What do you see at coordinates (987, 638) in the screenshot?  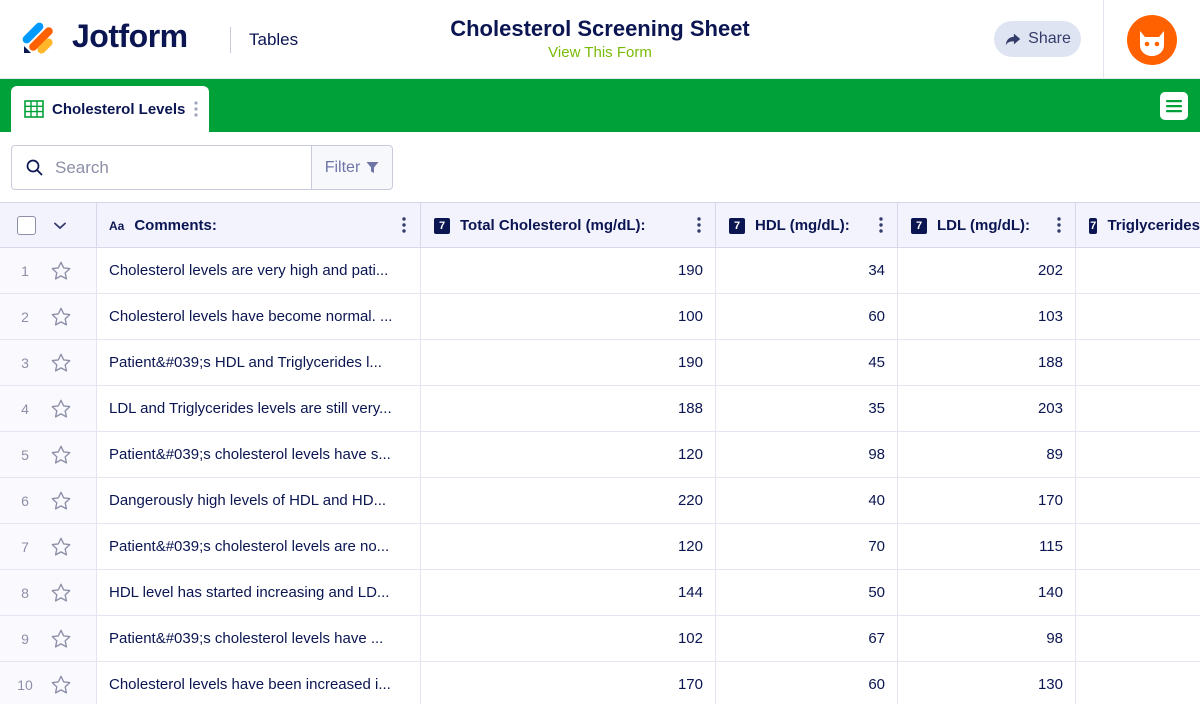 I see `cell-ldl: 98` at bounding box center [987, 638].